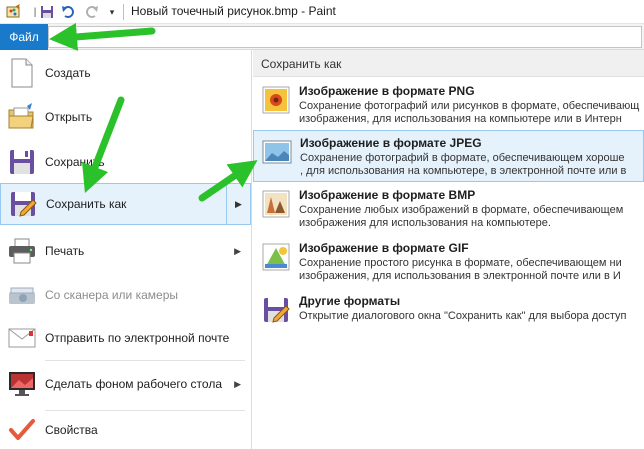 Image resolution: width=644 pixels, height=449 pixels. Describe the element at coordinates (233, 11) in the screenshot. I see `window-title: Новый точечный рисунок.bmp - Paint` at that location.